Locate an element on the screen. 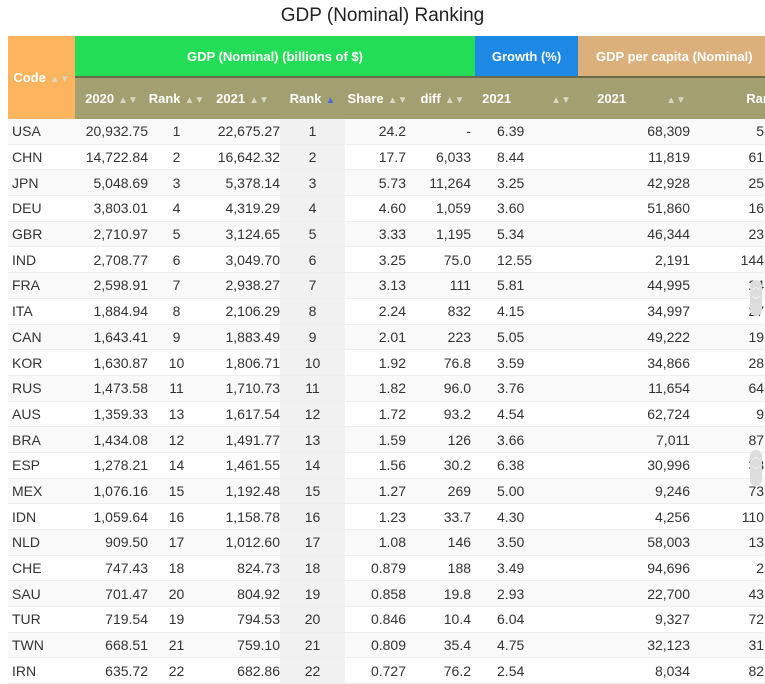 This screenshot has height=684, width=765. table-cell: 3.66 is located at coordinates (527, 439).